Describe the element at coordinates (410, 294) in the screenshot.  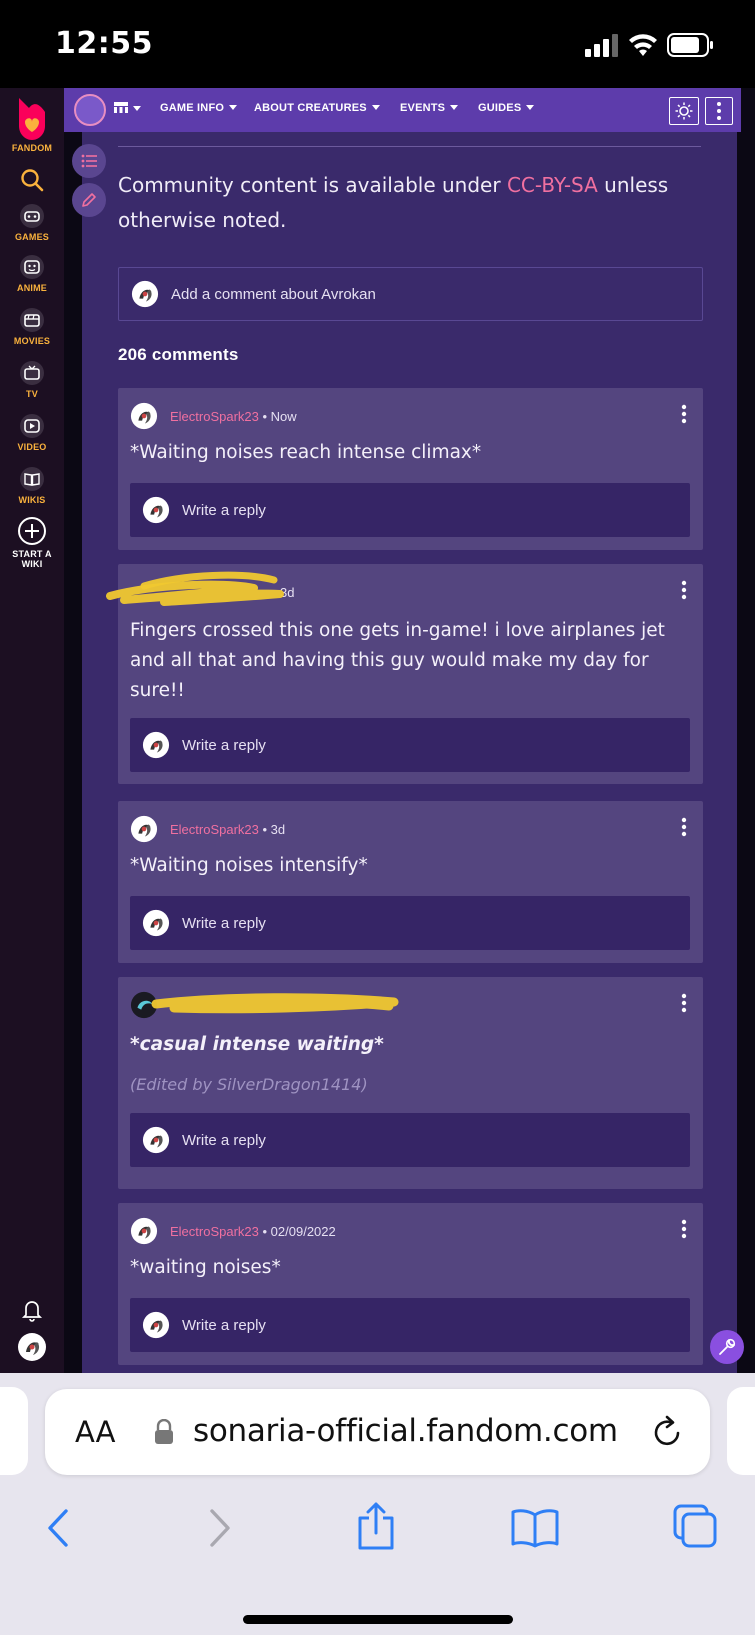
I see `add-comment-input: Add a comment about Avrokan` at that location.